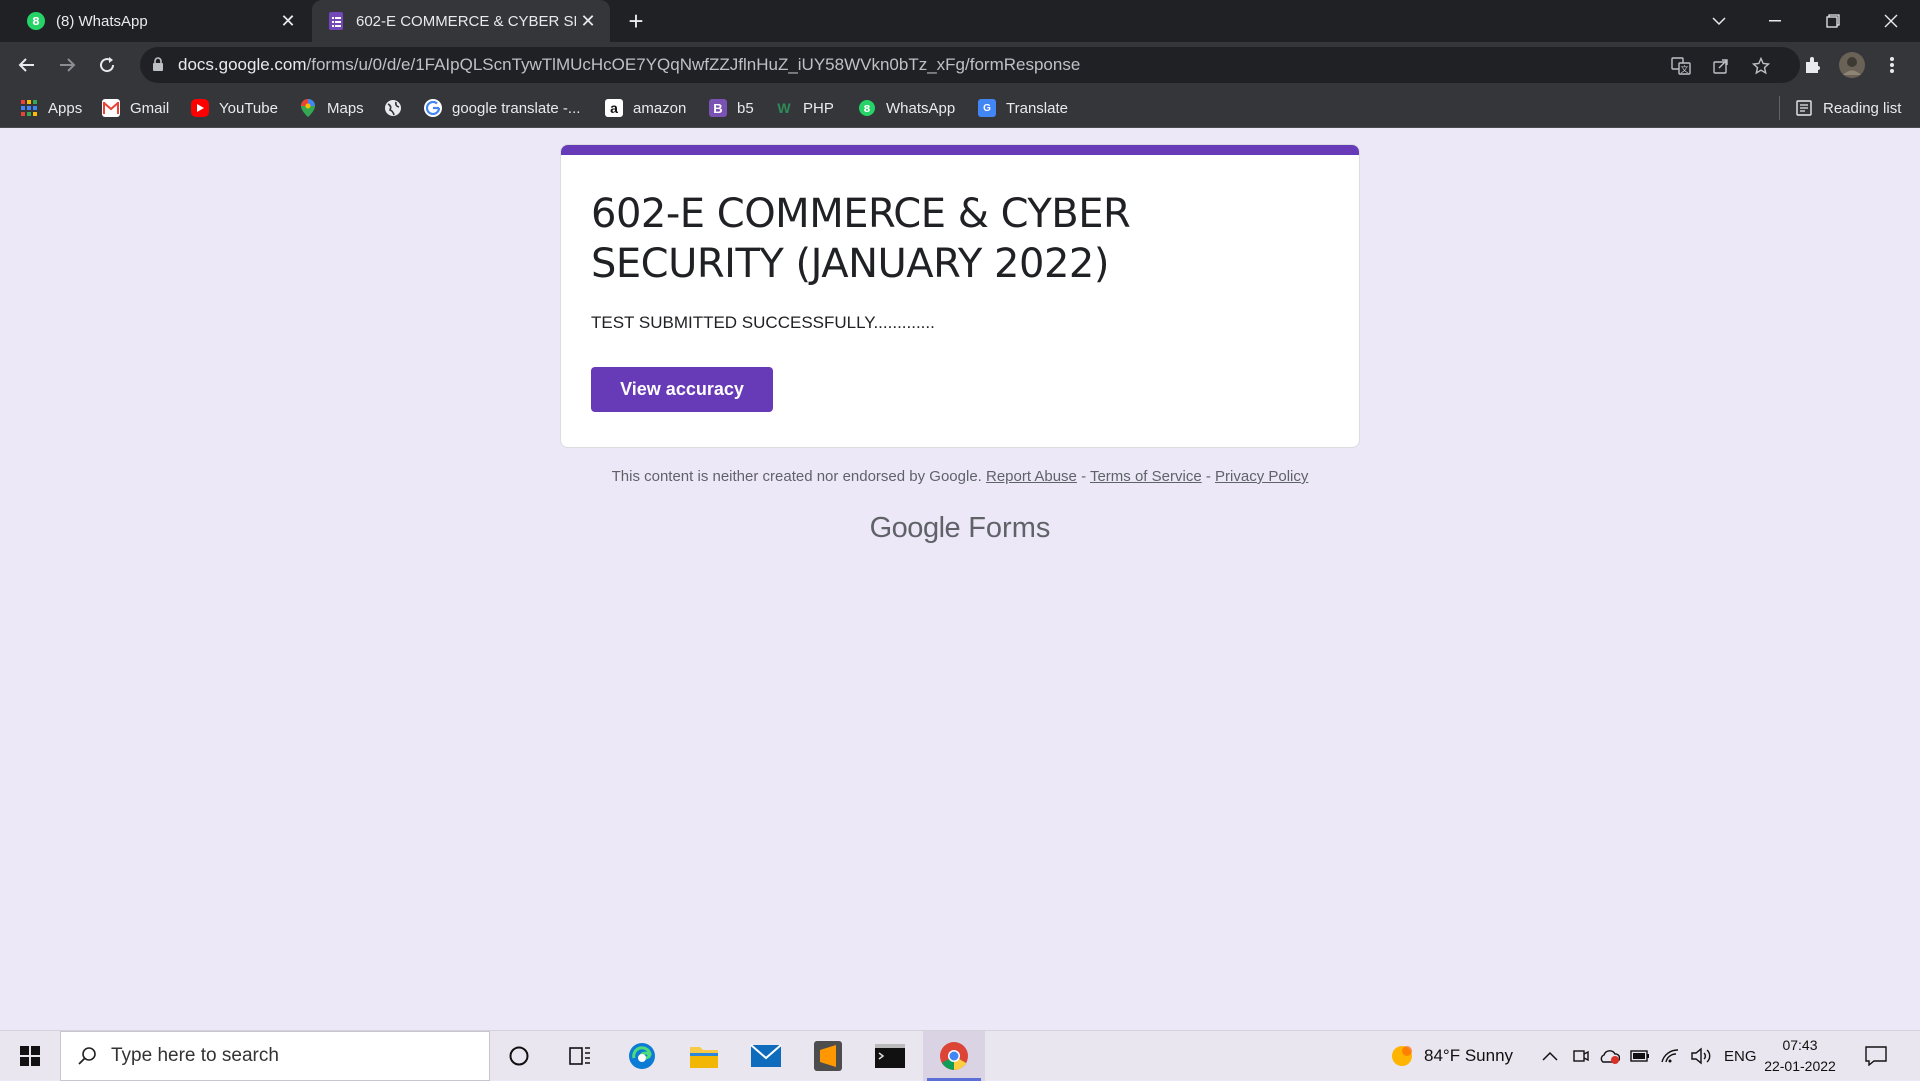  What do you see at coordinates (915, 528) in the screenshot?
I see `logo-google: Google` at bounding box center [915, 528].